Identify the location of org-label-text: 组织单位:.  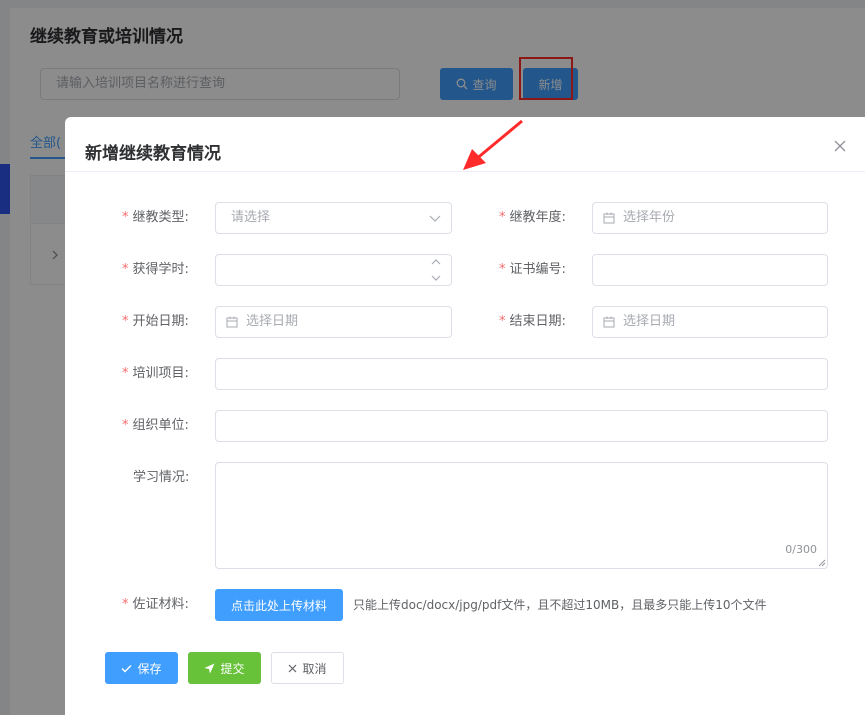
(160, 425).